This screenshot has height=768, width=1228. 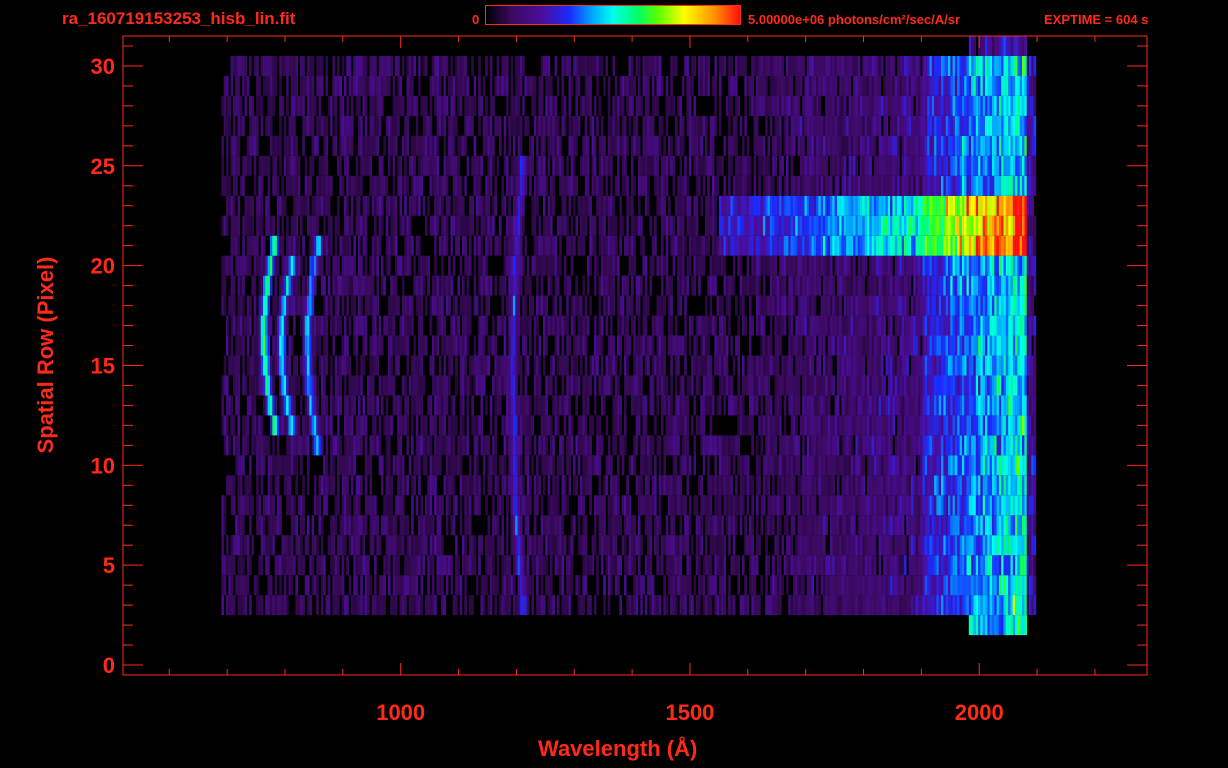 I want to click on y-tick-label: 30, so click(x=103, y=66).